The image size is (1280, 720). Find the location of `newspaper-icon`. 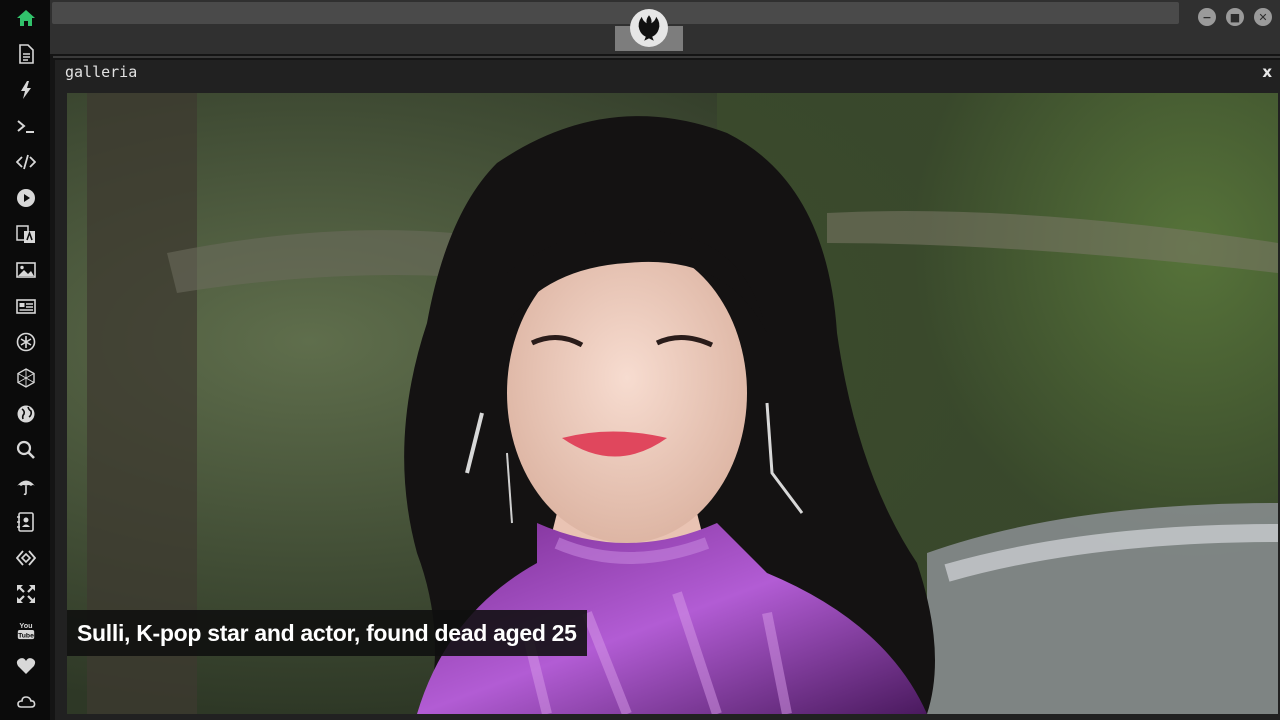

newspaper-icon is located at coordinates (26, 306).